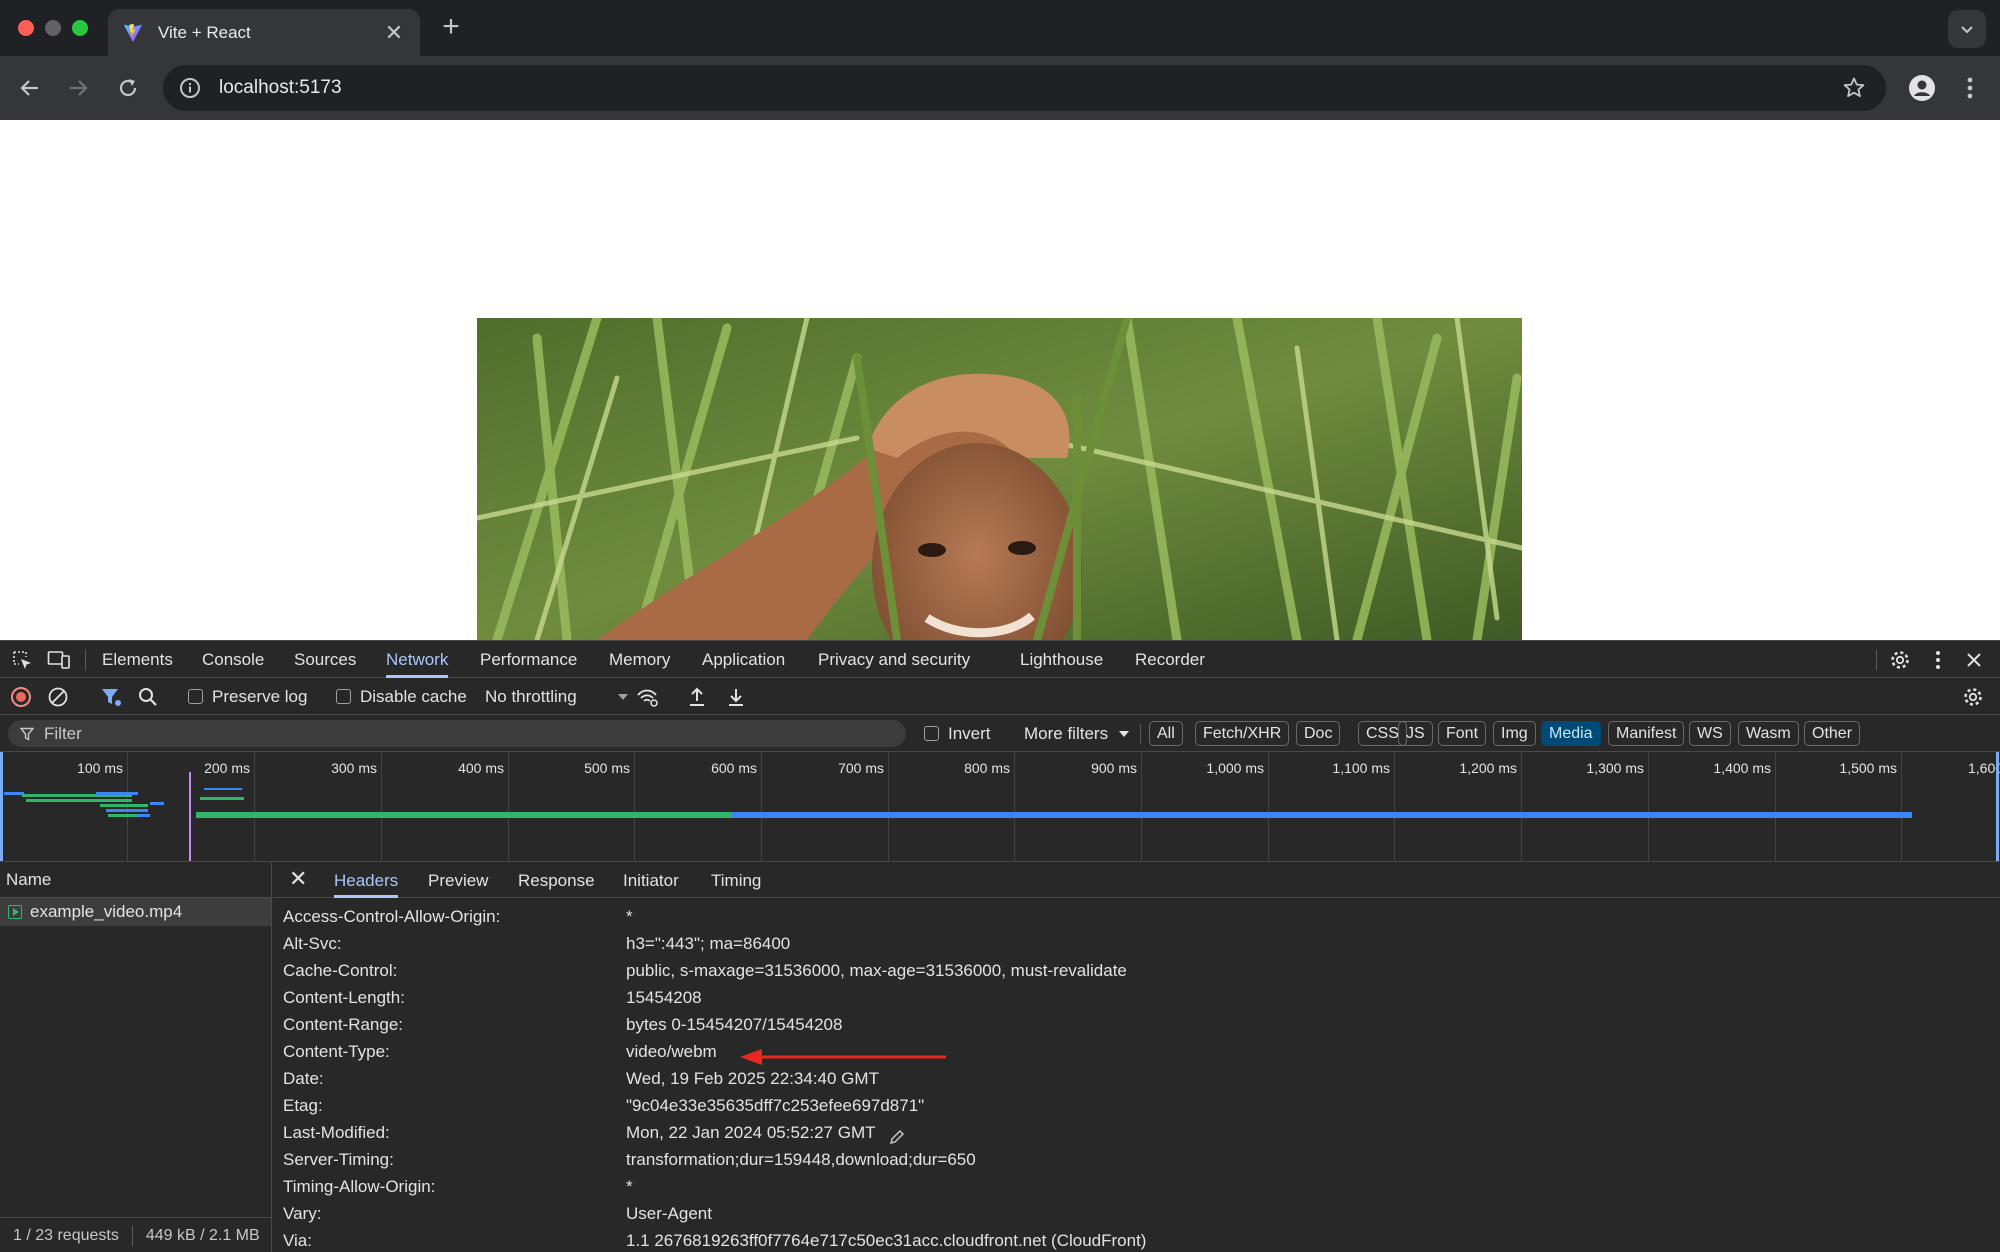 The height and width of the screenshot is (1252, 2000). Describe the element at coordinates (1973, 696) in the screenshot. I see `network-settings-button` at that location.